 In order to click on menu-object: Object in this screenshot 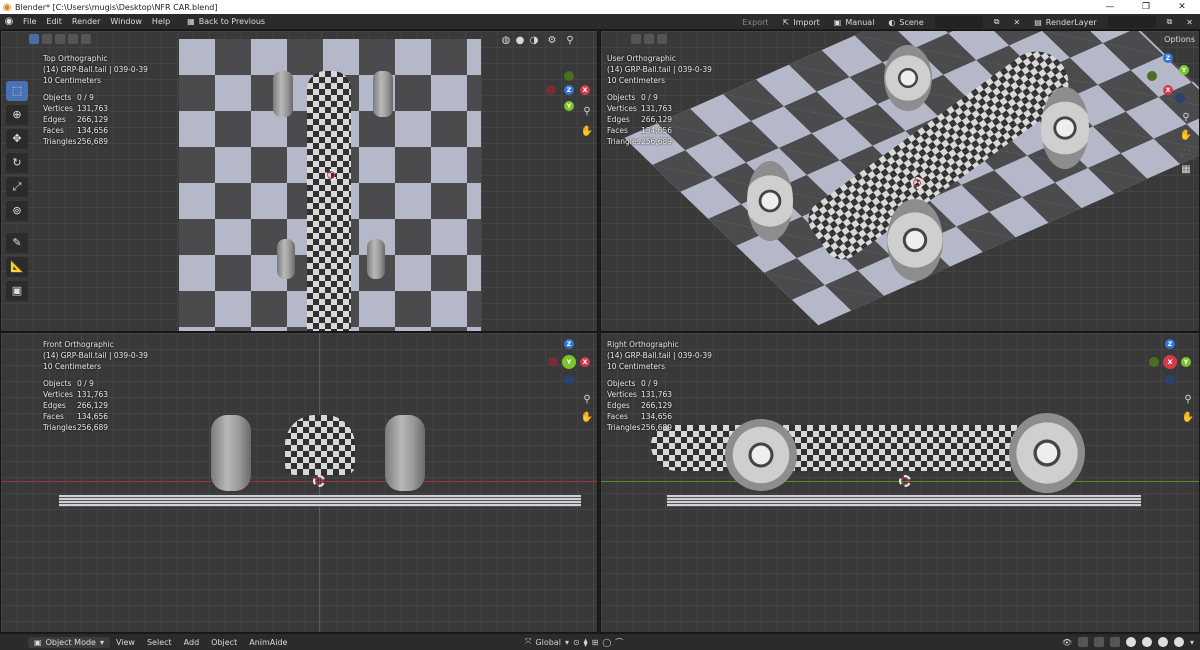, I will do `click(224, 642)`.